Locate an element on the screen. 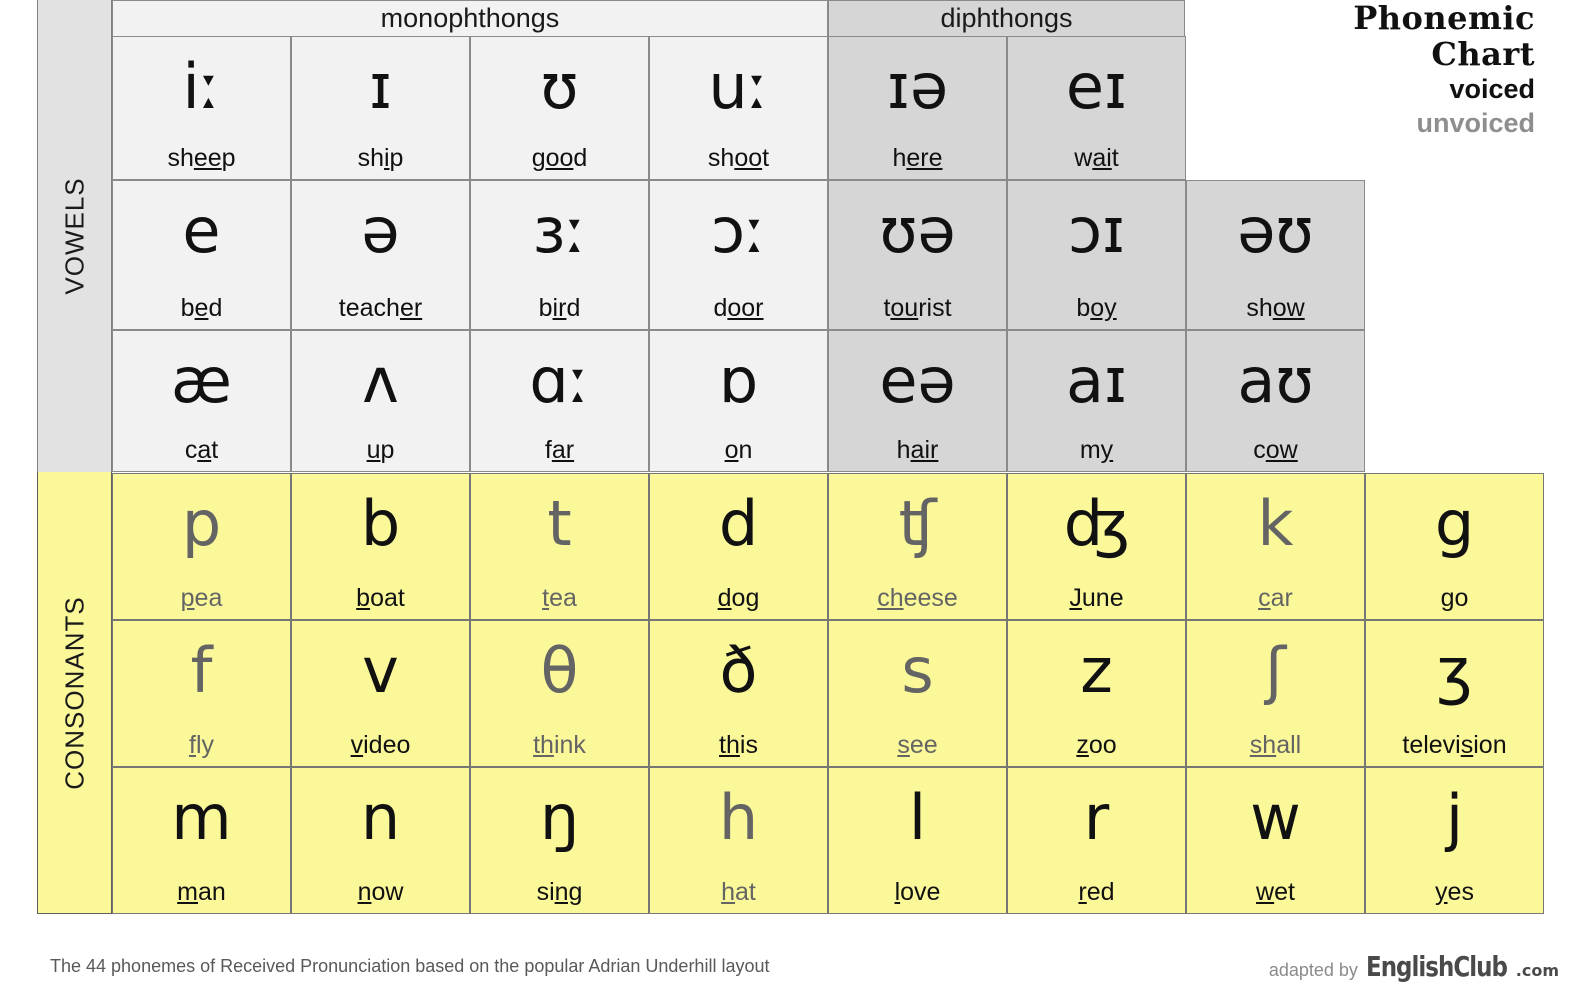 This screenshot has width=1579, height=987. phoneme-symbol: eə is located at coordinates (917, 380).